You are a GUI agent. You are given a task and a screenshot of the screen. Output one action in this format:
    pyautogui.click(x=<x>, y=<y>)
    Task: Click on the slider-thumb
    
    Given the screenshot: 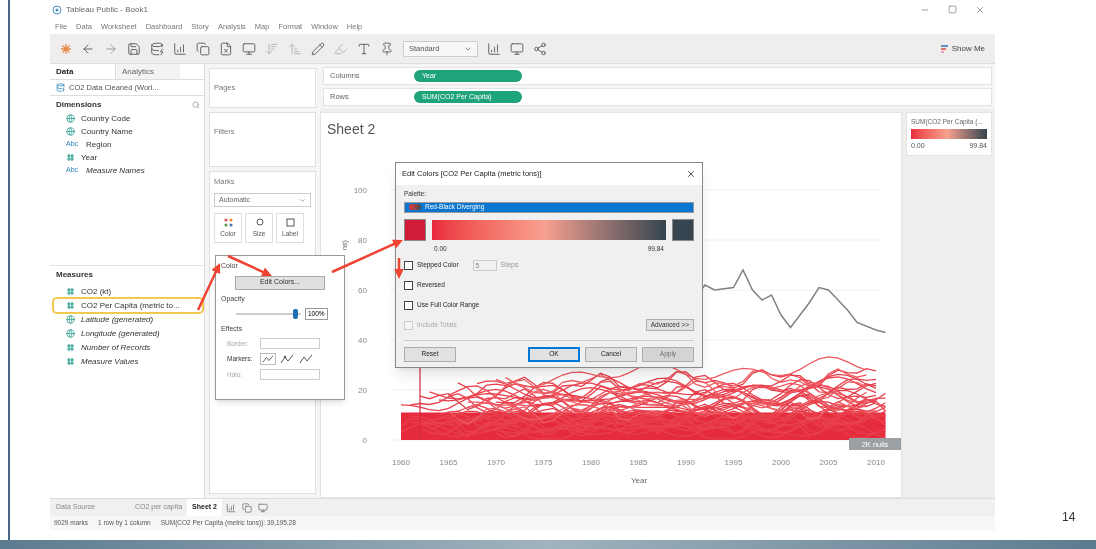 What is the action you would take?
    pyautogui.click(x=295, y=313)
    